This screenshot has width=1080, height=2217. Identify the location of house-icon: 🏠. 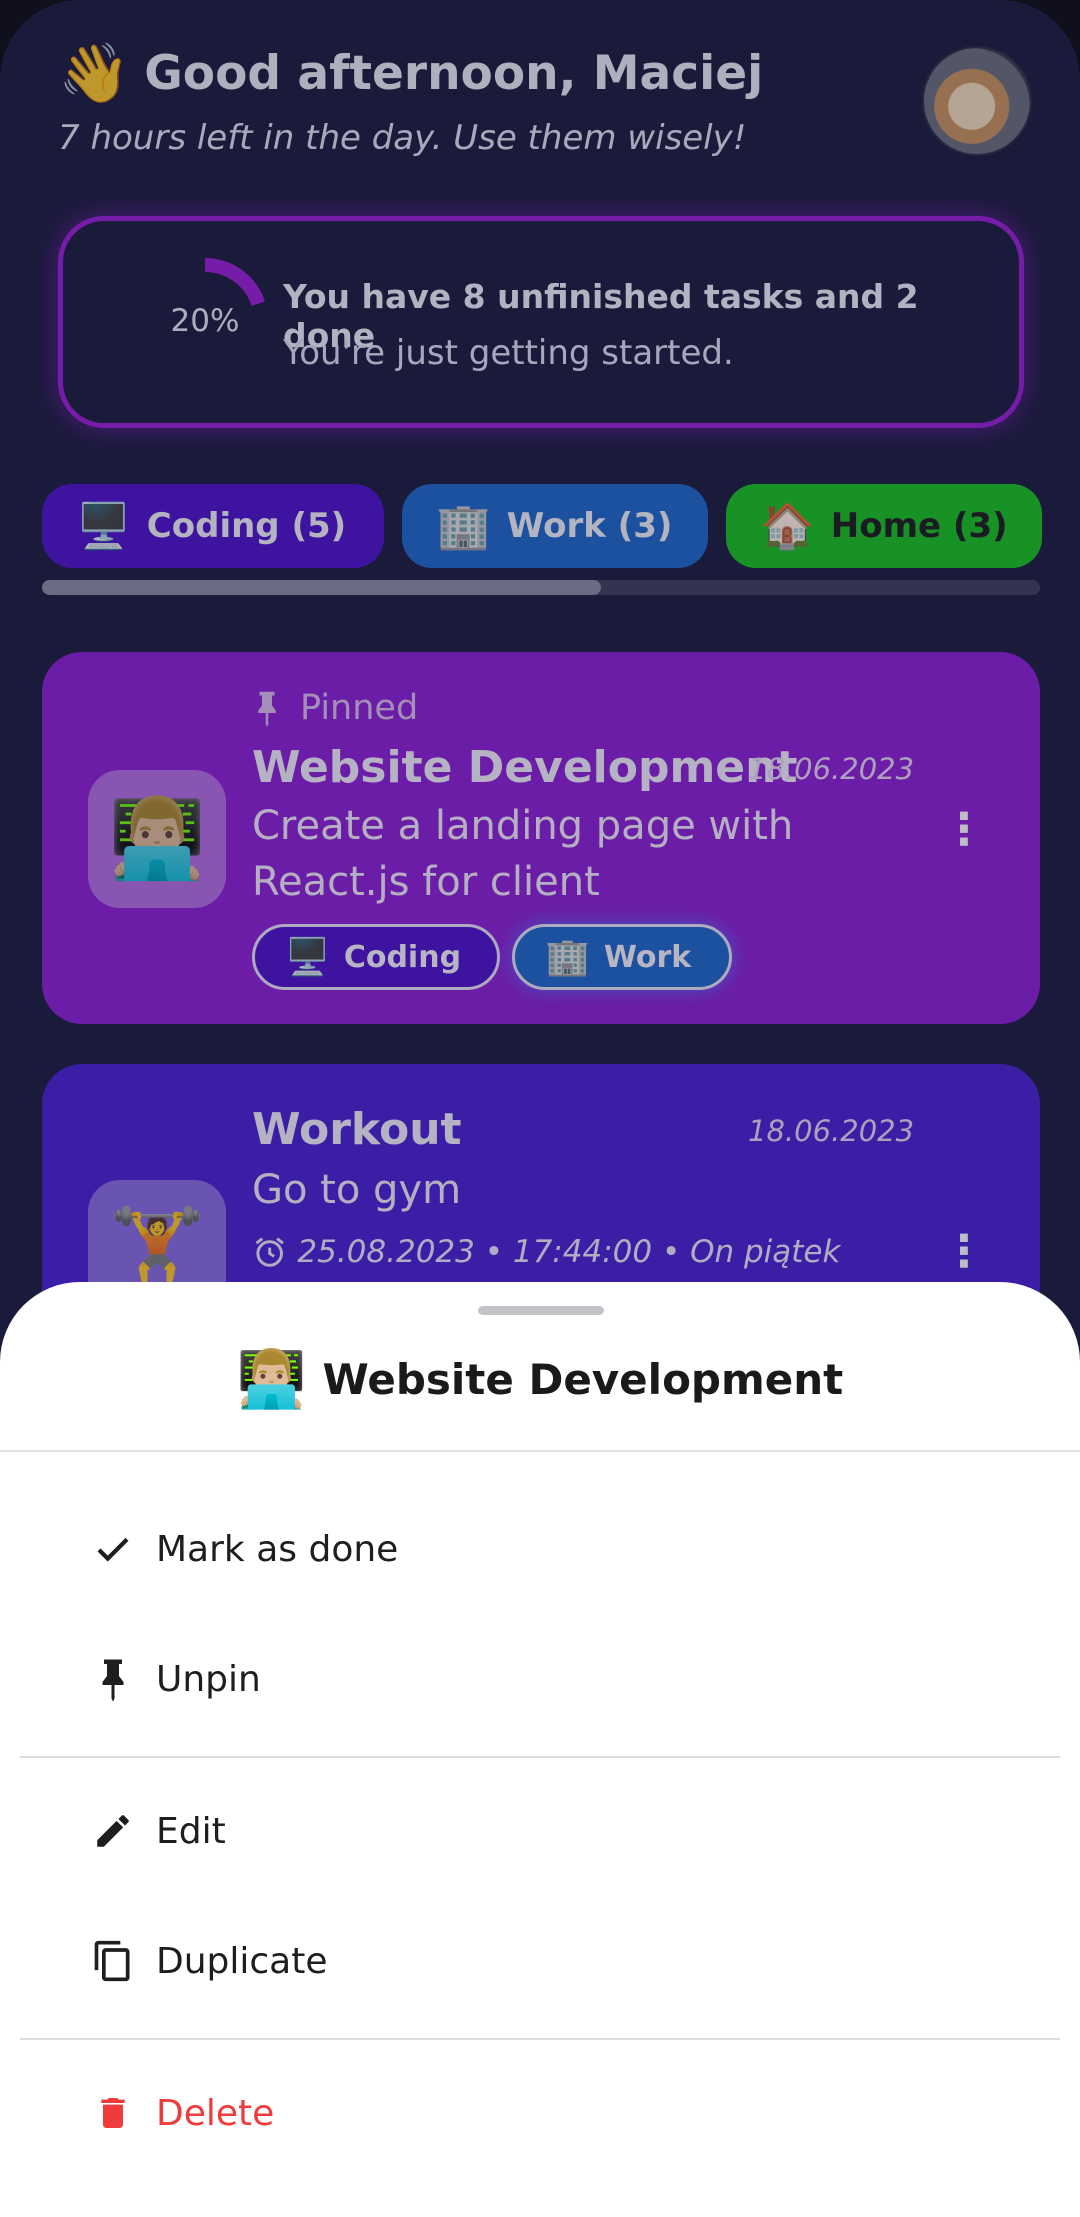
(787, 526).